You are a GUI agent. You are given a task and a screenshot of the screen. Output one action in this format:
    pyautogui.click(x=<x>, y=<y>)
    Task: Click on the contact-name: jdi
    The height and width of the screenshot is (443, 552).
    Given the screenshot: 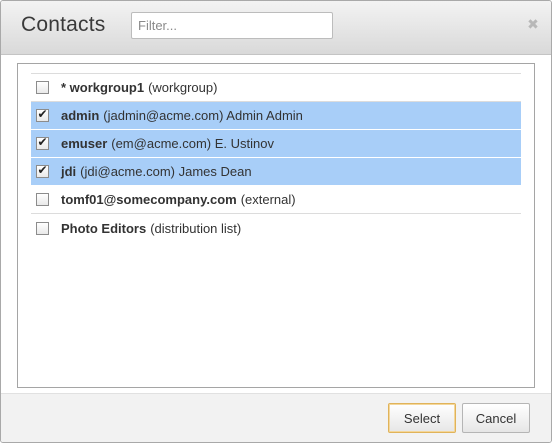 What is the action you would take?
    pyautogui.click(x=69, y=171)
    